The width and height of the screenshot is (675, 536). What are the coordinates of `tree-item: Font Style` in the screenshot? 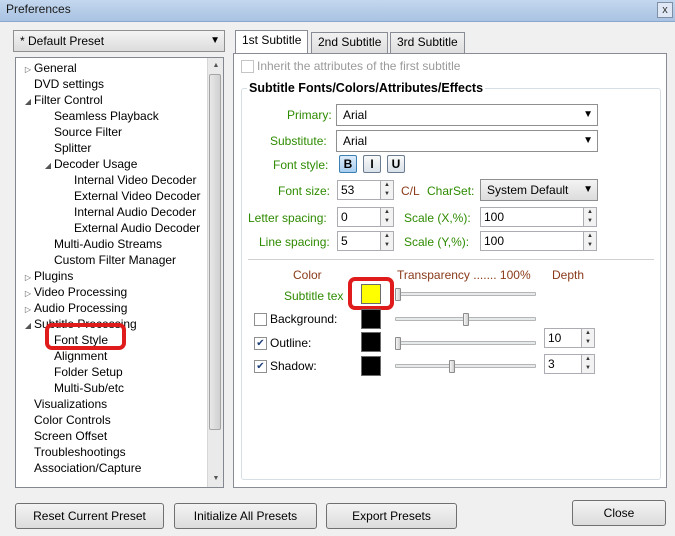 It's located at (75, 340).